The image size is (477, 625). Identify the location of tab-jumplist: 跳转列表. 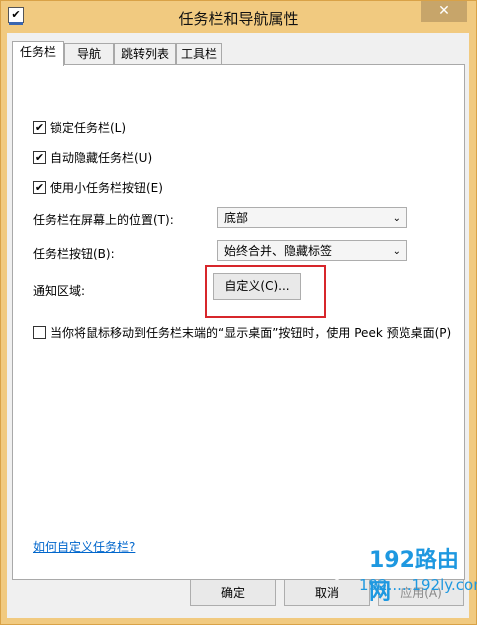
(145, 54).